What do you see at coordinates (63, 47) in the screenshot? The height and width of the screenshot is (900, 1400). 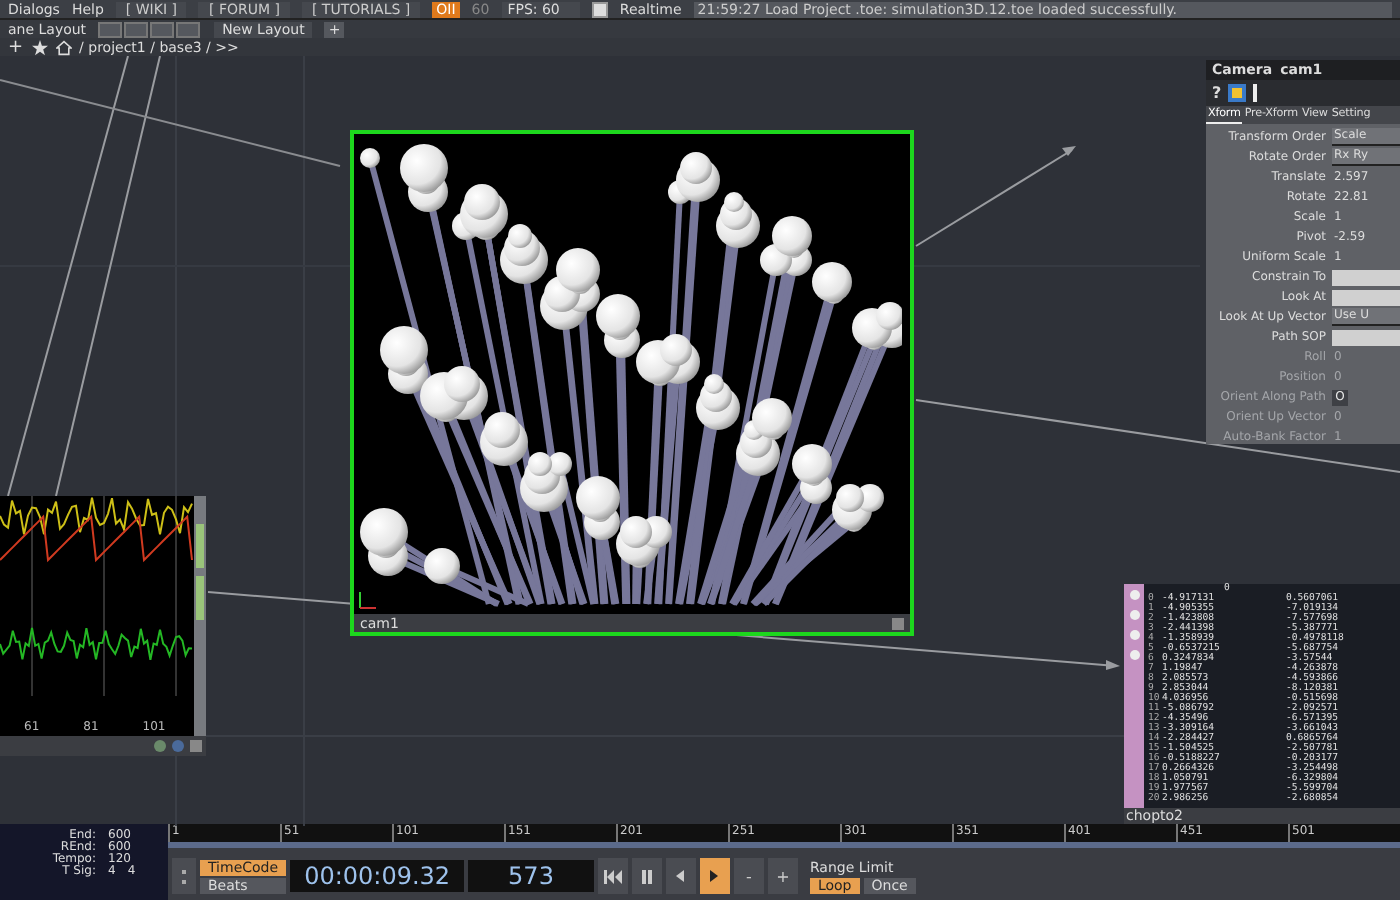 I see `home-icon` at bounding box center [63, 47].